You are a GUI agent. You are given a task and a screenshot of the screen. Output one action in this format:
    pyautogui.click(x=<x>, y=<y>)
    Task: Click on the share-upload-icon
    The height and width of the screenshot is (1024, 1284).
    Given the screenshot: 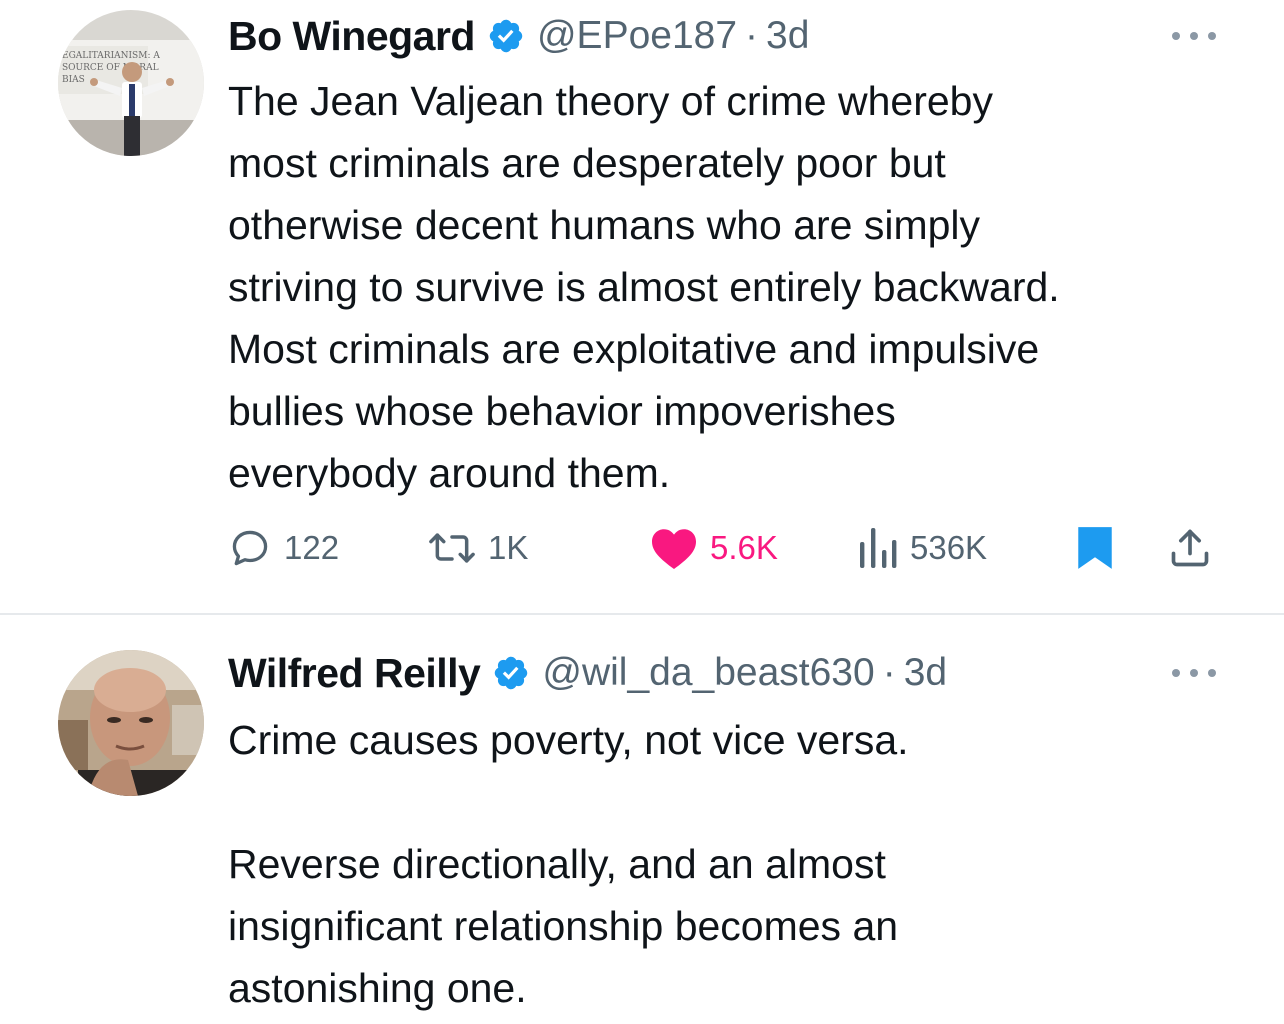 What is the action you would take?
    pyautogui.click(x=1190, y=548)
    